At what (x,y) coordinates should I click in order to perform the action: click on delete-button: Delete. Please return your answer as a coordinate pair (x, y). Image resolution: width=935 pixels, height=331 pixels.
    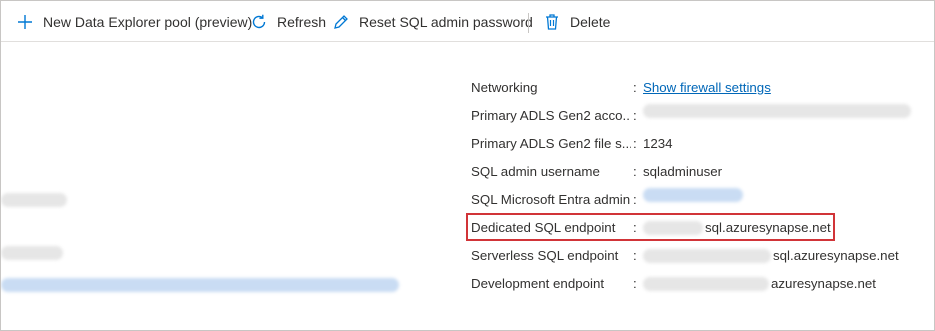
    Looking at the image, I should click on (576, 22).